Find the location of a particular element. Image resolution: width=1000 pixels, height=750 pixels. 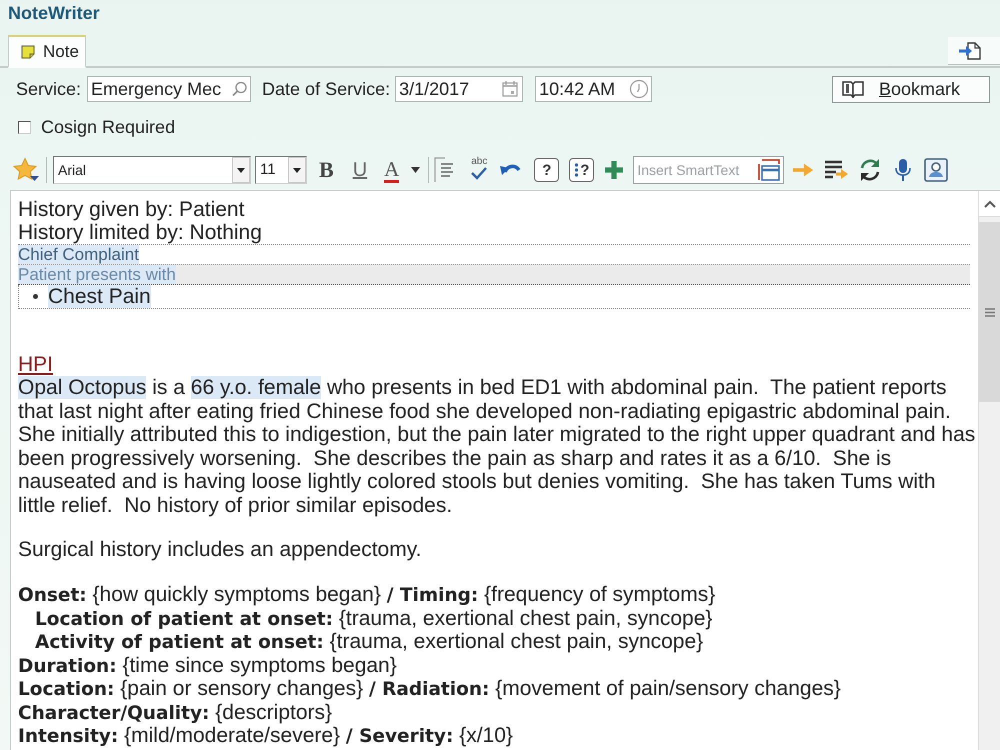

complaint-item: Chest Pain is located at coordinates (99, 296).